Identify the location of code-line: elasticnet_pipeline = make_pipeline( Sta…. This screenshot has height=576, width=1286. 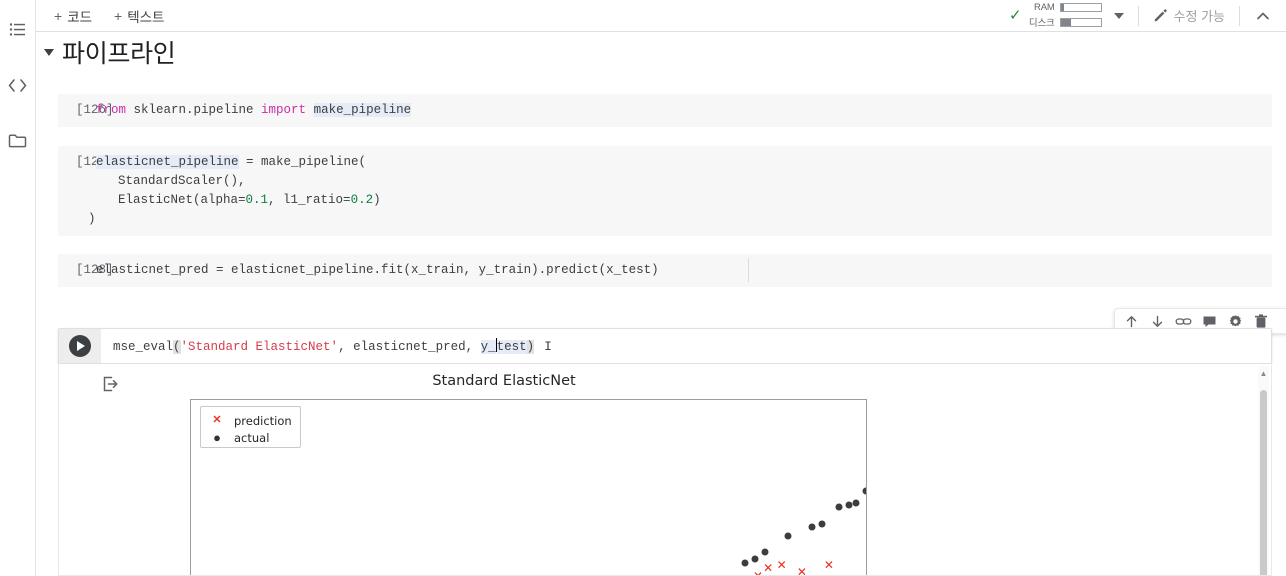
(219, 190).